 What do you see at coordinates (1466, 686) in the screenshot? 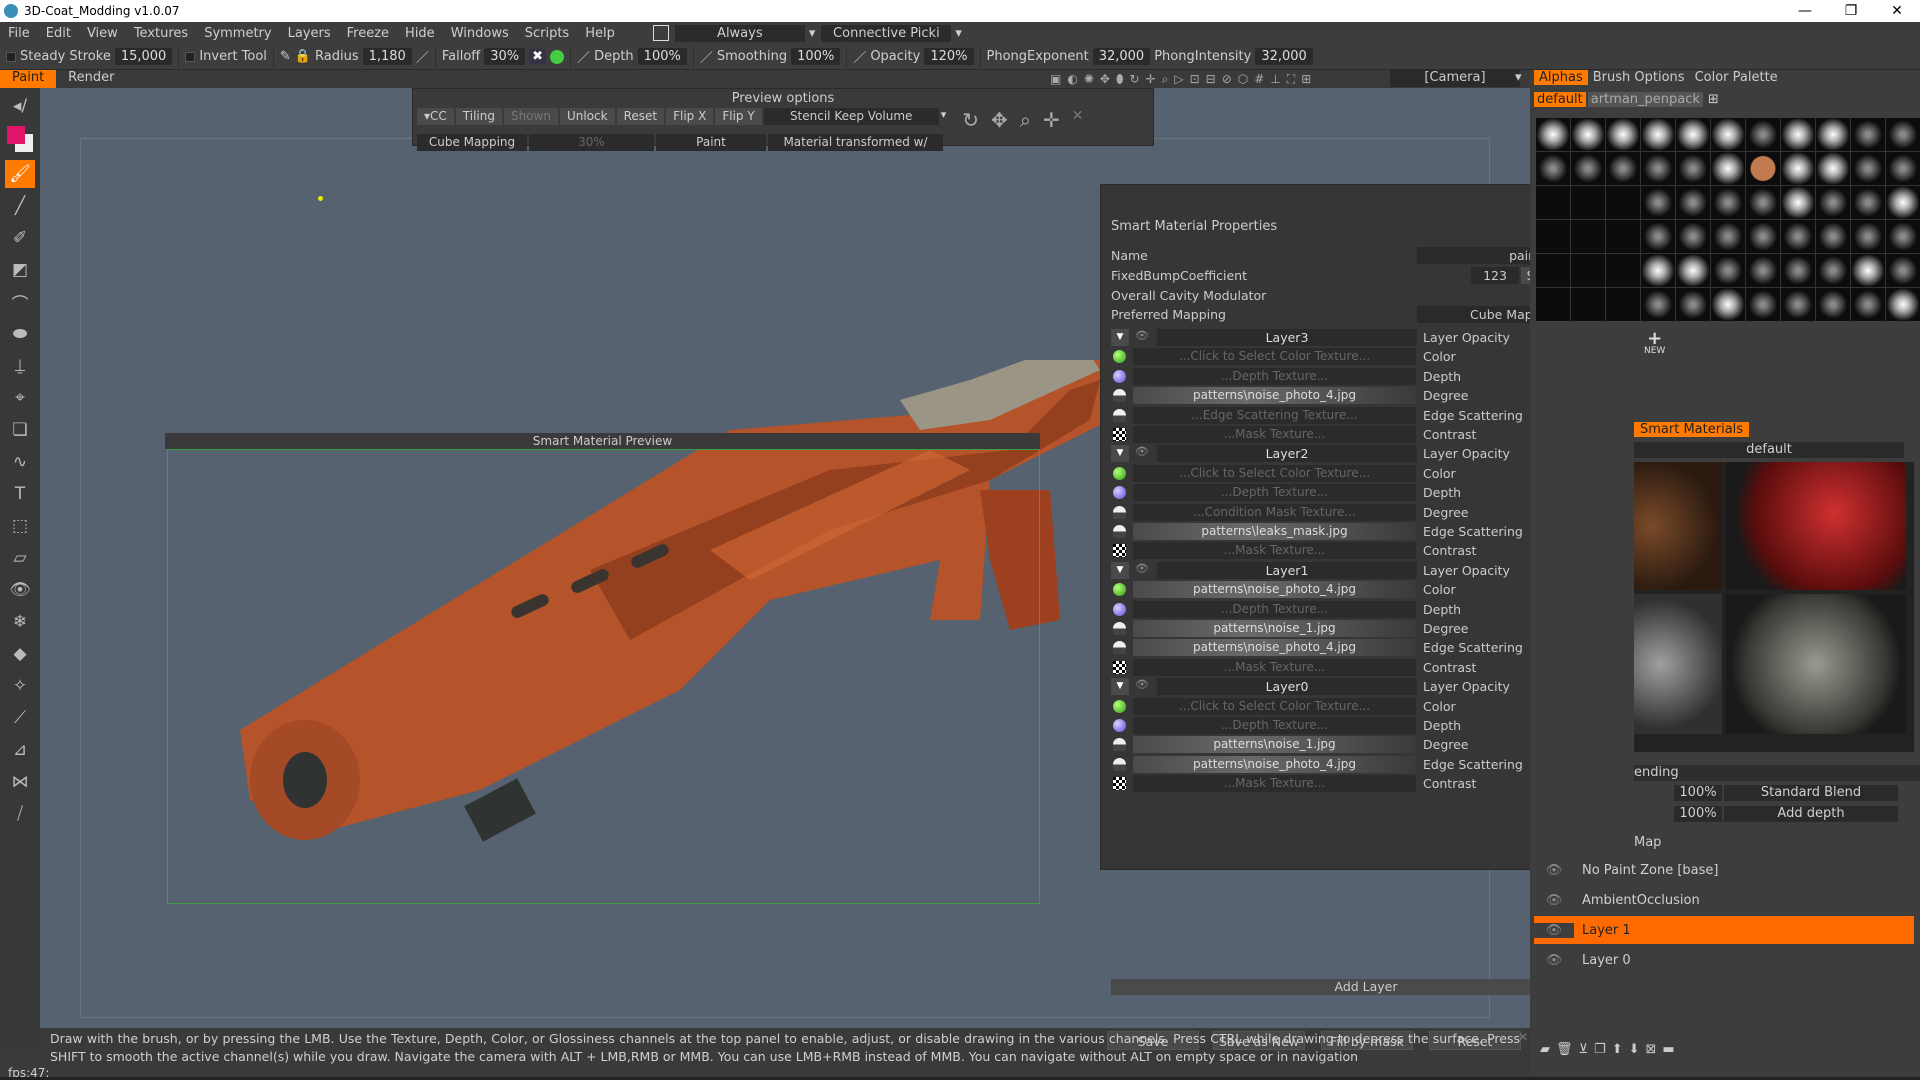
I see `layer-opacity-label: Layer Opacity` at bounding box center [1466, 686].